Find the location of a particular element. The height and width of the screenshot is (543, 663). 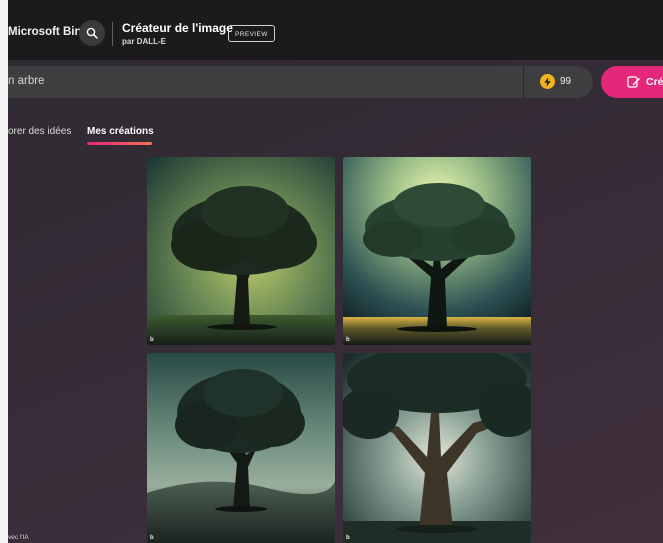

generated-image-3: b is located at coordinates (241, 448).